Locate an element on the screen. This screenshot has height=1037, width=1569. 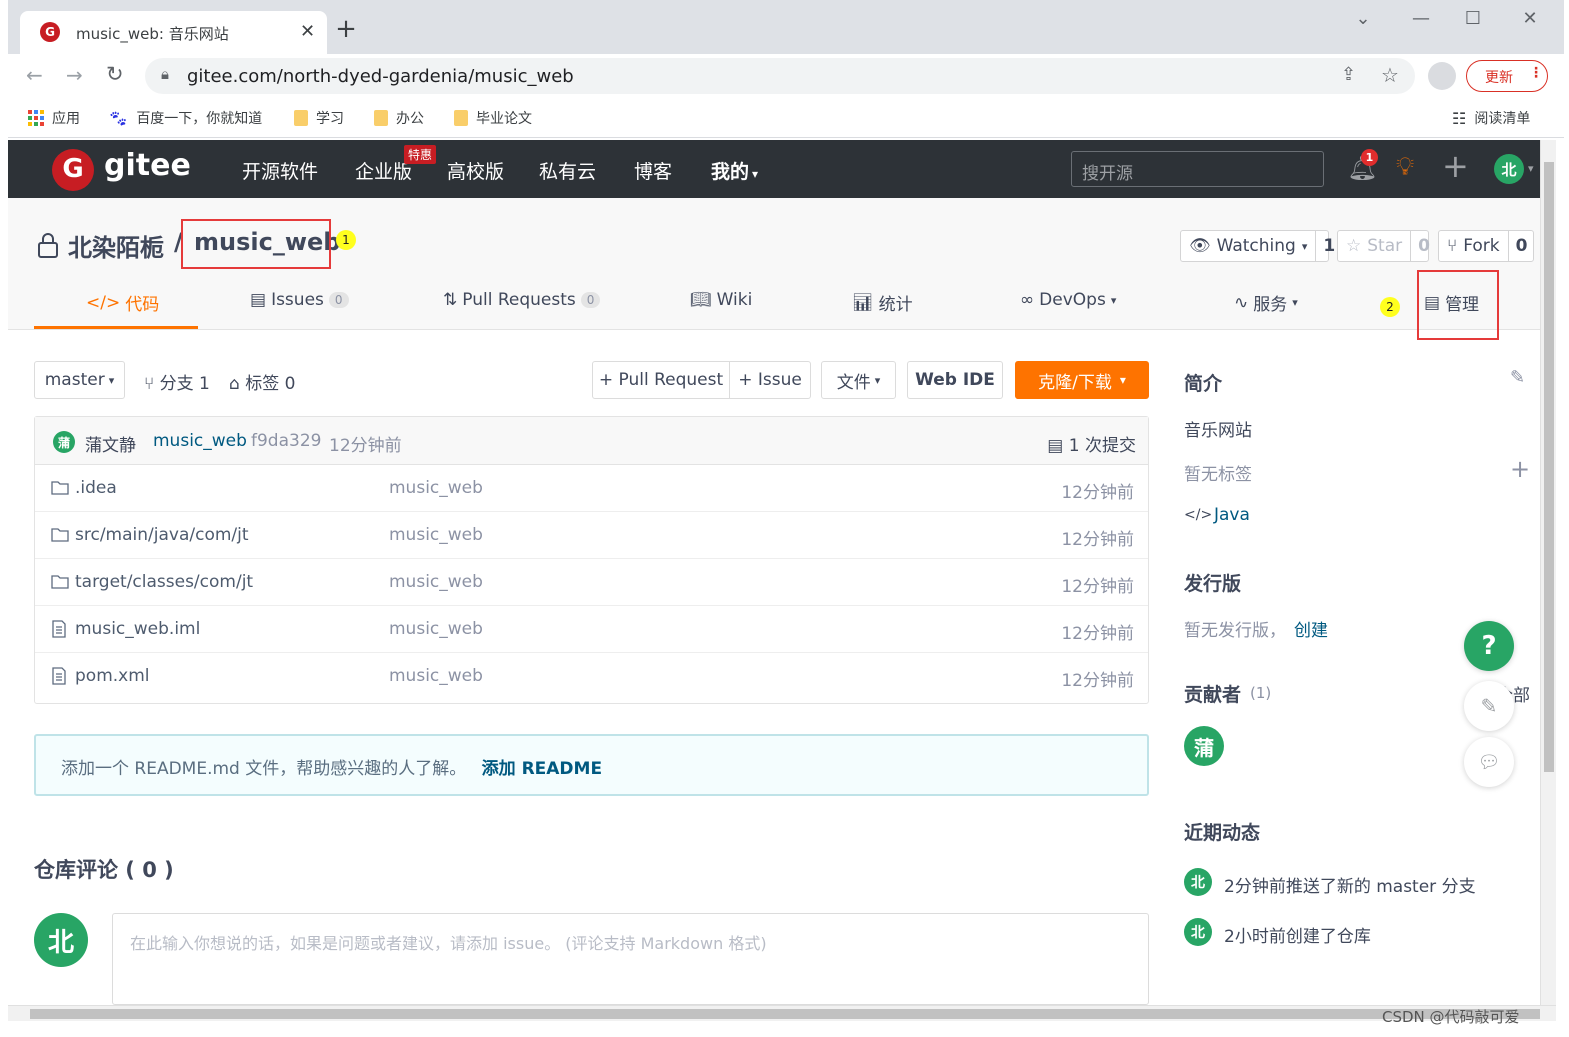
vertical-scrollbar is located at coordinates (1548, 572).